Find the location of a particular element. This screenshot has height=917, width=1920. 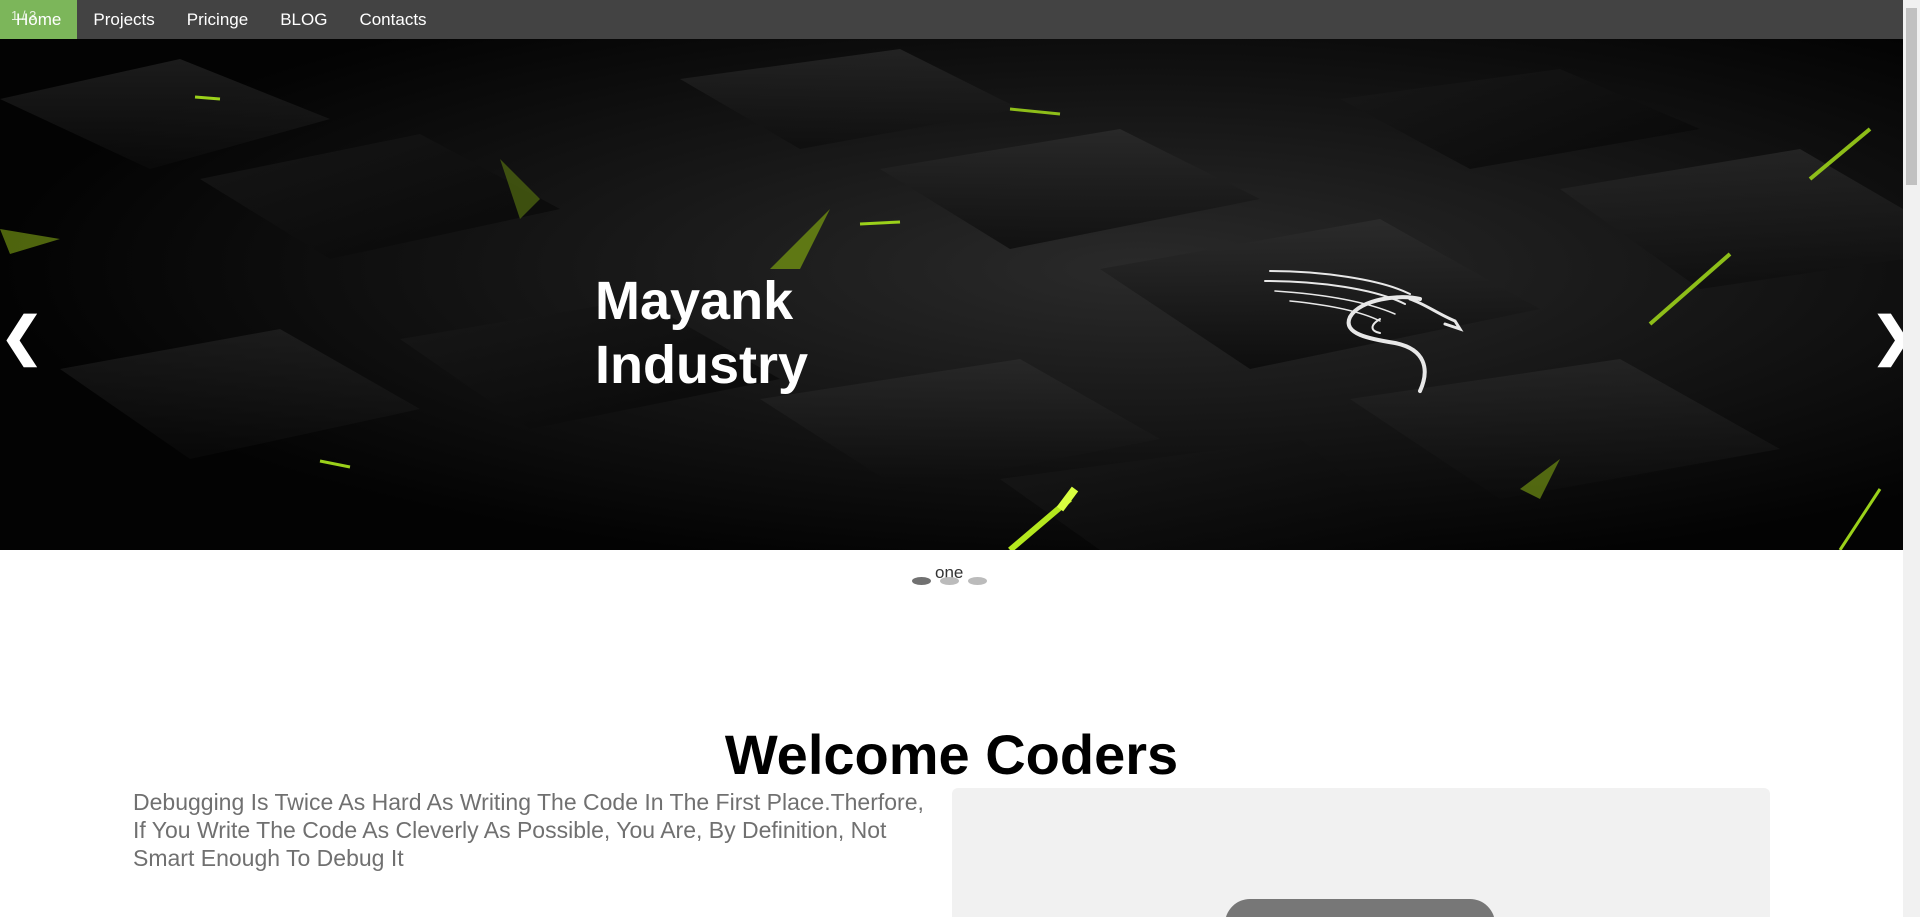

kali-dragon-icon is located at coordinates (1364, 331).